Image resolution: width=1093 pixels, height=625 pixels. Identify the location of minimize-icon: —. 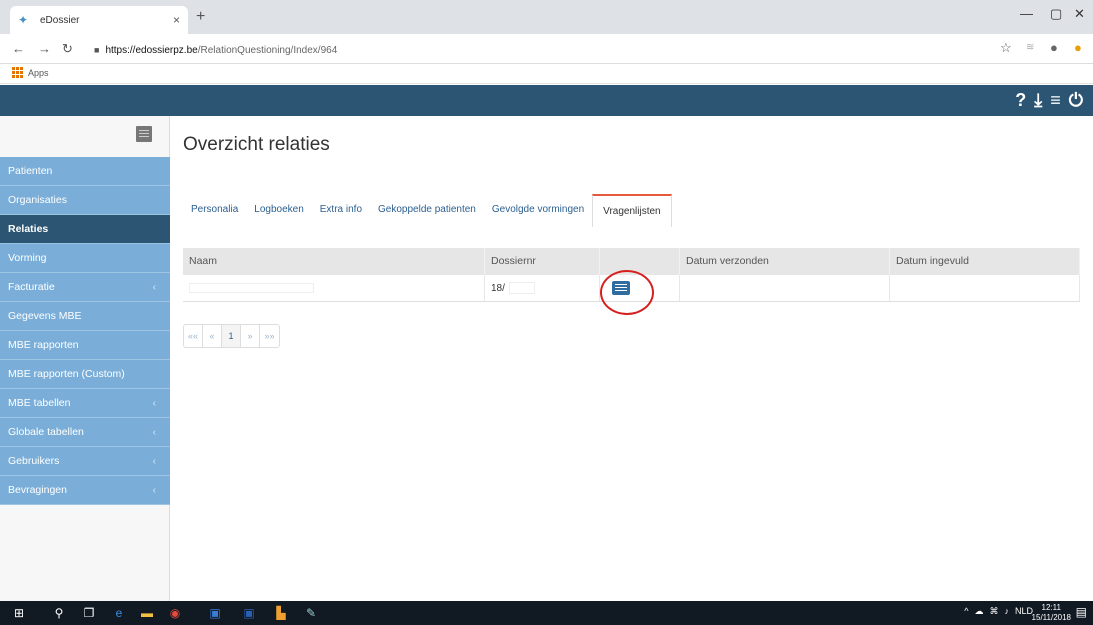
(1026, 13).